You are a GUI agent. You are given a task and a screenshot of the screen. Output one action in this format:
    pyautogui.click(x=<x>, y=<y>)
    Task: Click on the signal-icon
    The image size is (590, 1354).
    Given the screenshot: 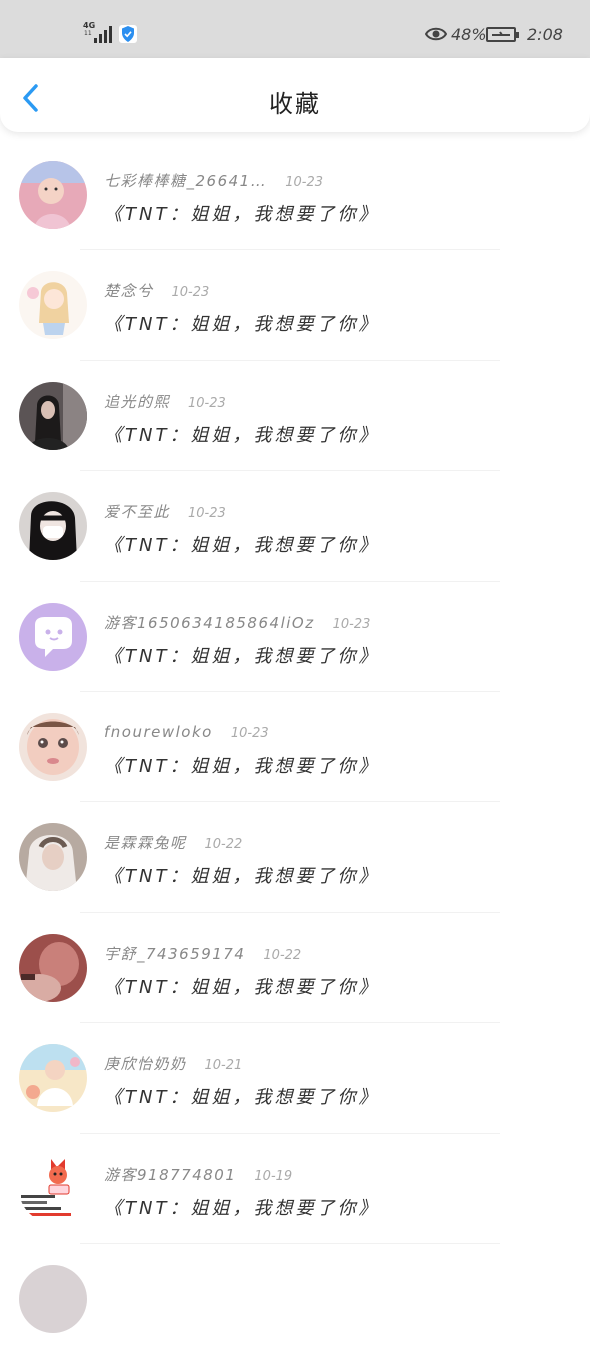 What is the action you would take?
    pyautogui.click(x=103, y=34)
    